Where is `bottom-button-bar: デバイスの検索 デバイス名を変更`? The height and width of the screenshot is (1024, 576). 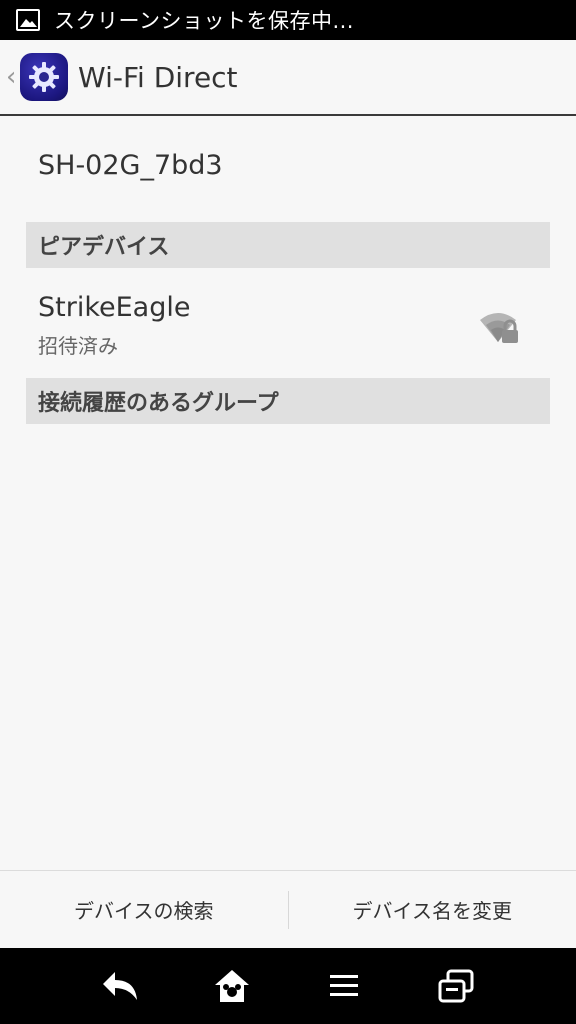
bottom-button-bar: デバイスの検索 デバイス名を変更 is located at coordinates (288, 909).